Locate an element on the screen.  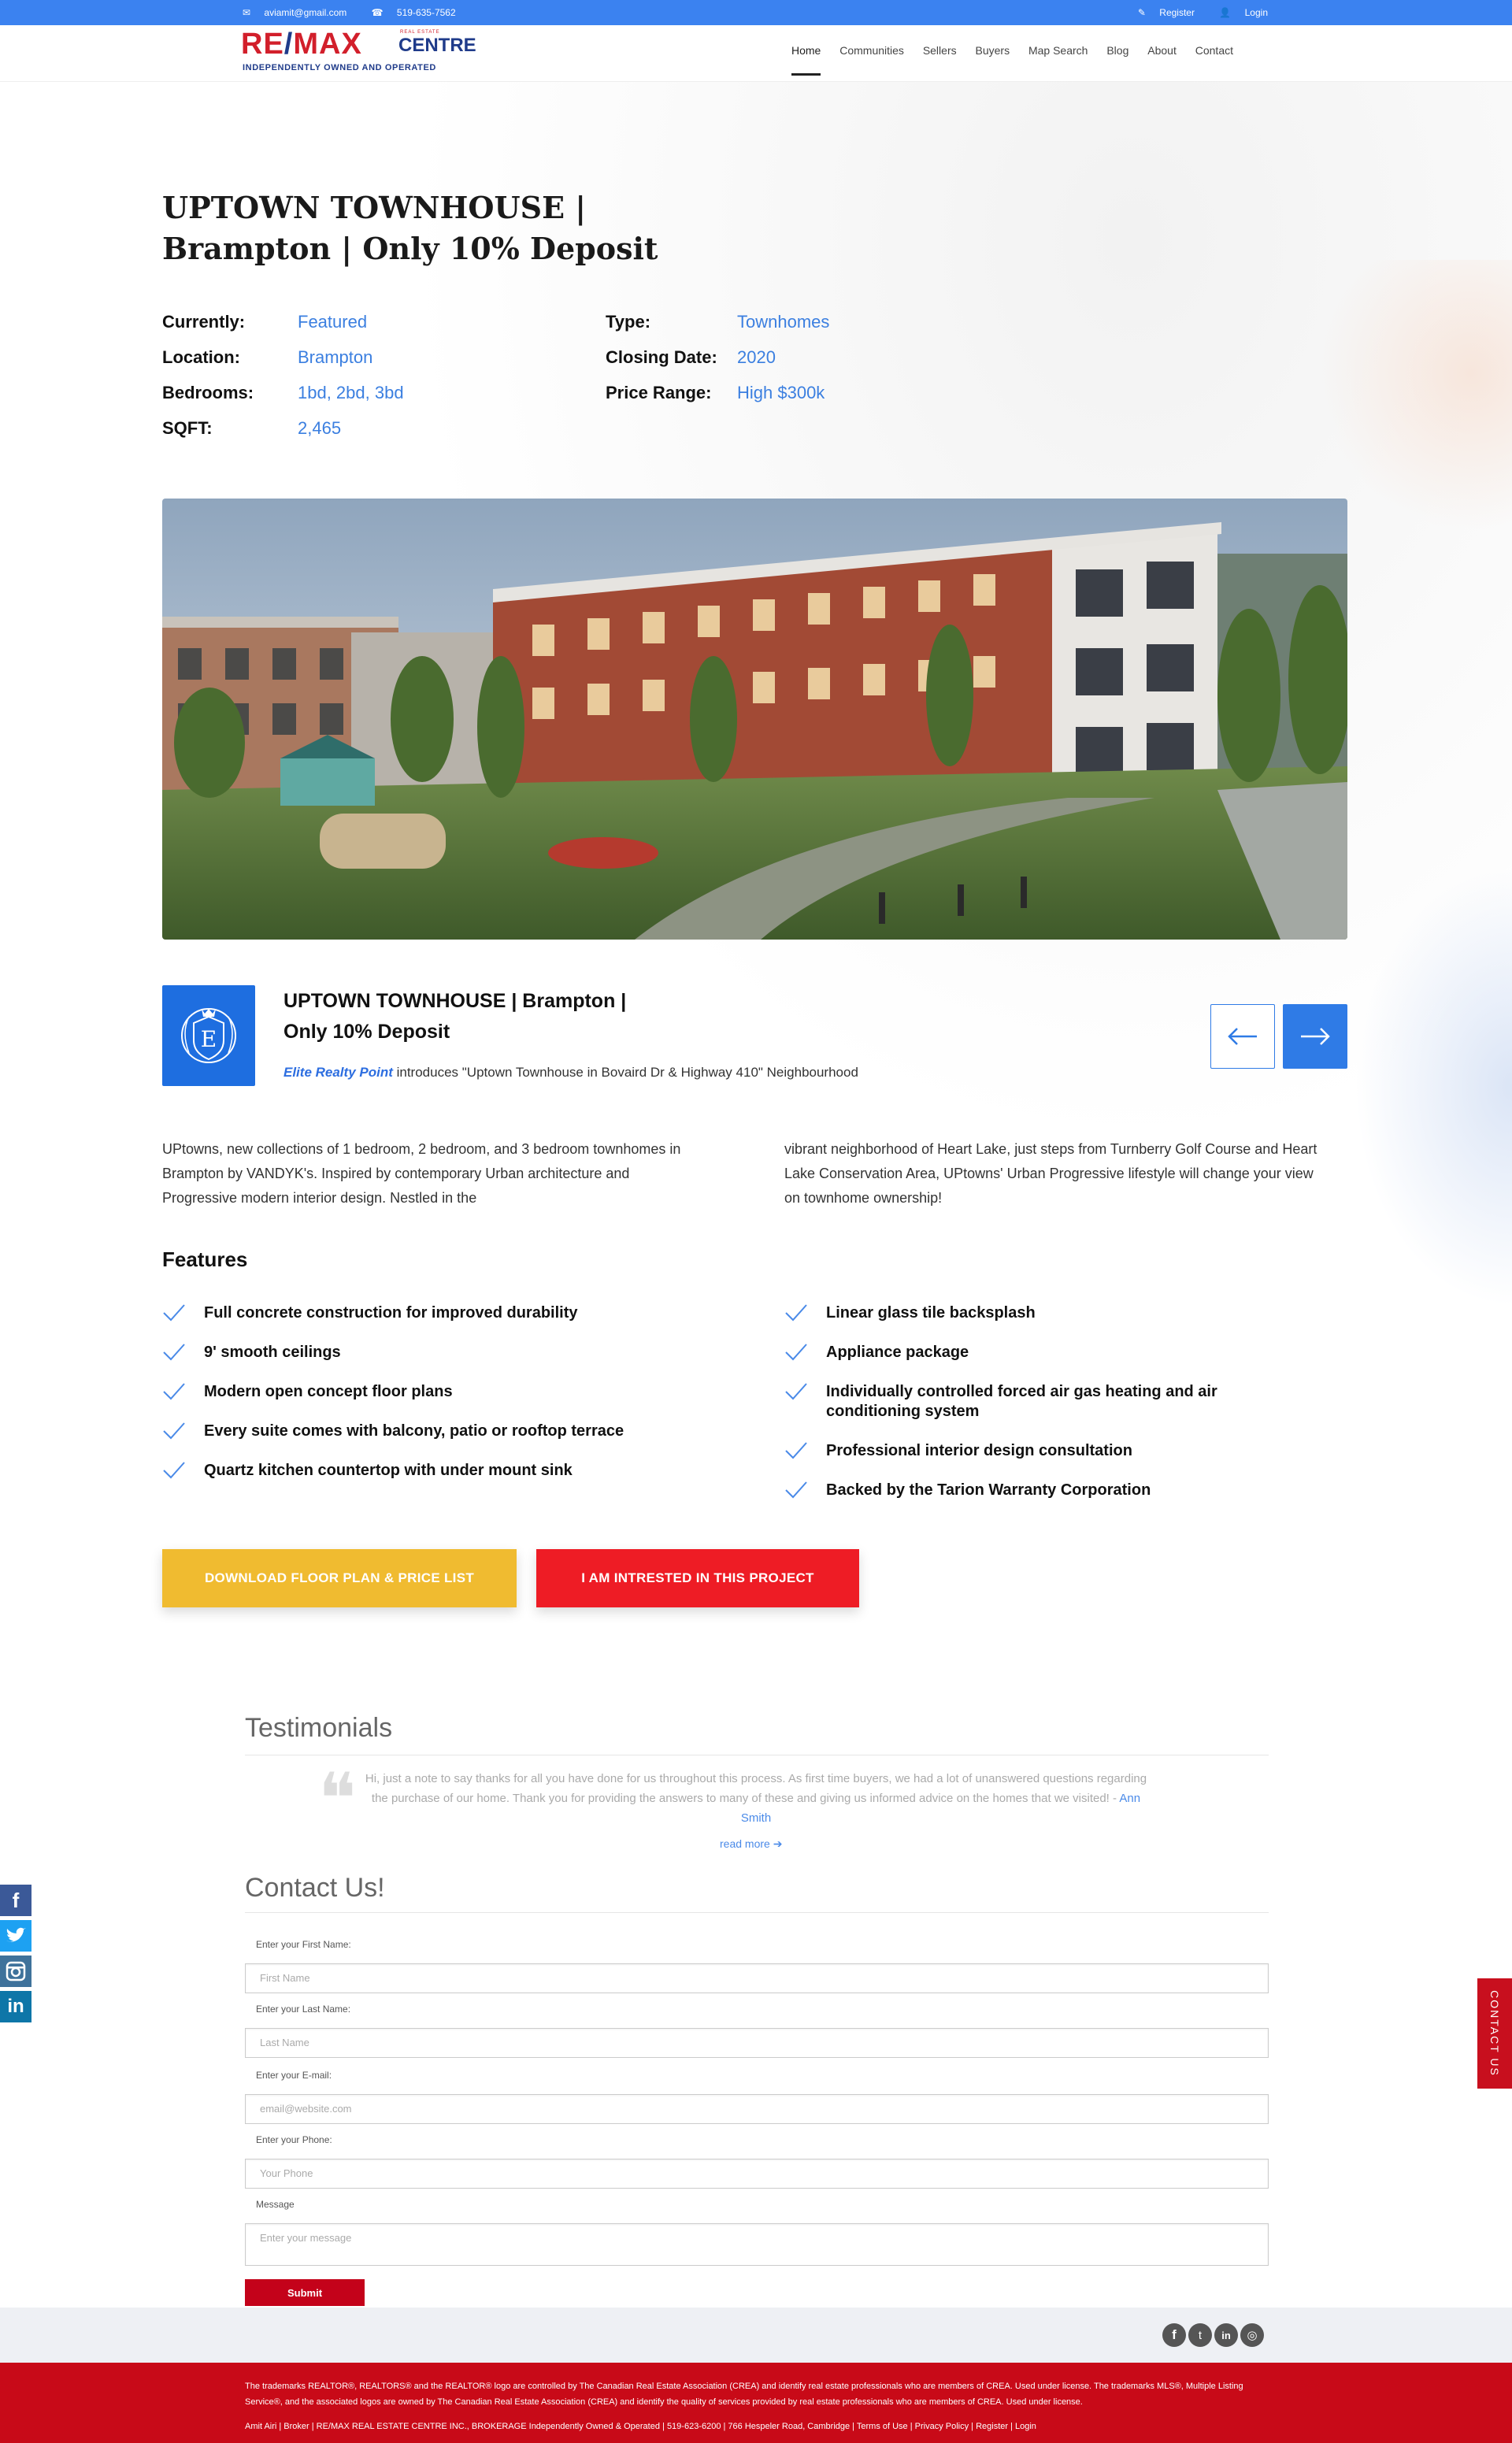
email-label: Enter your E-mail: is located at coordinates (294, 2075).